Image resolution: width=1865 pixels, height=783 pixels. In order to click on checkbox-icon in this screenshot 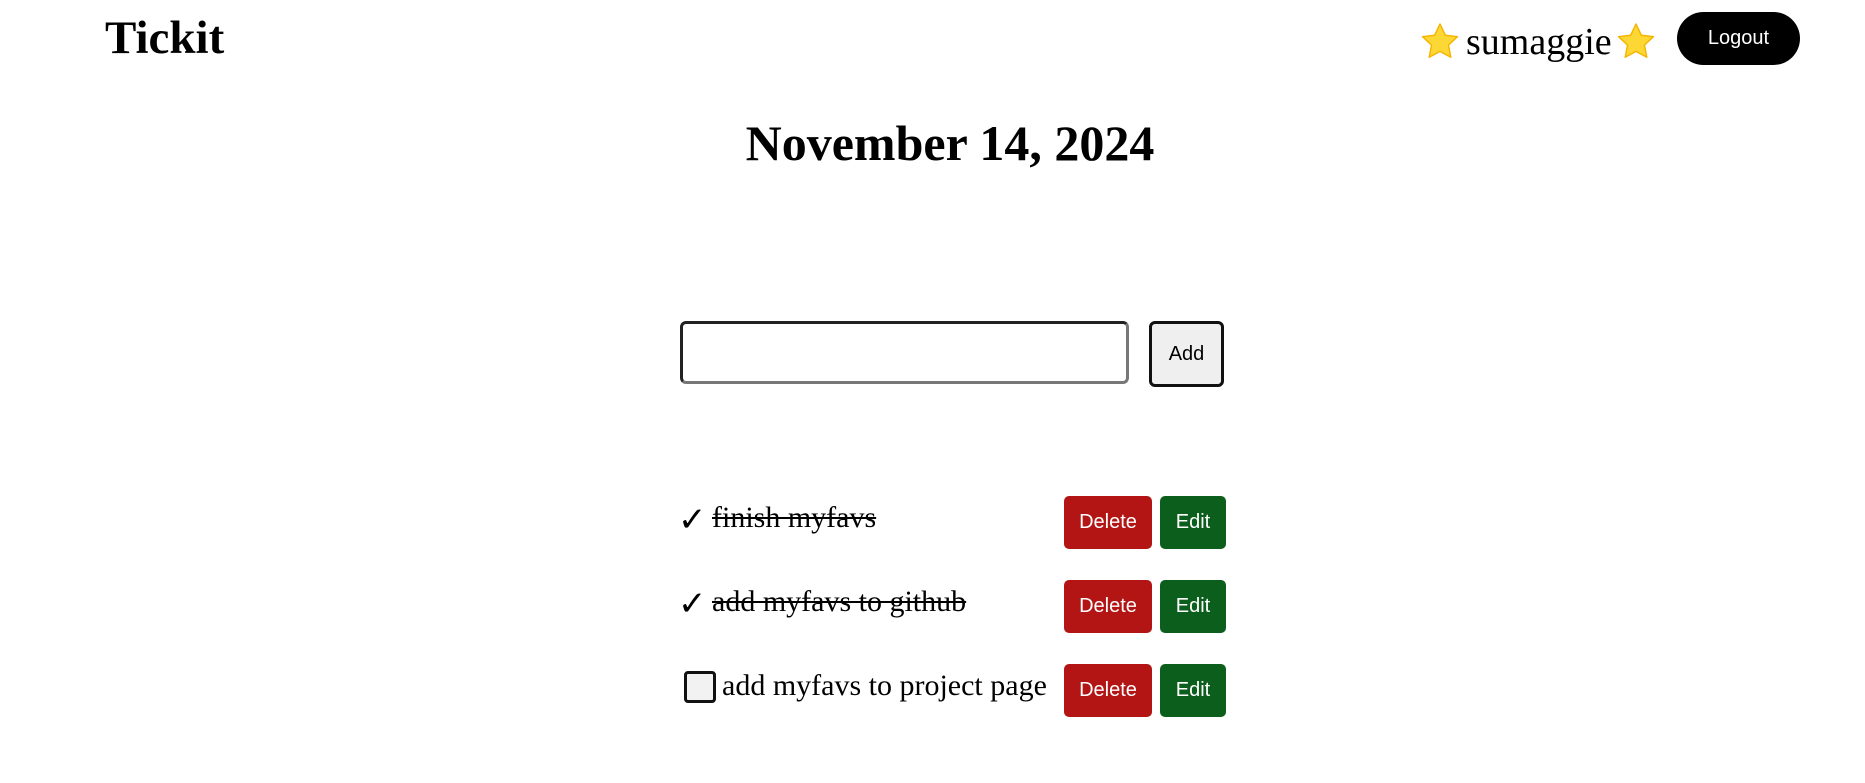, I will do `click(700, 687)`.